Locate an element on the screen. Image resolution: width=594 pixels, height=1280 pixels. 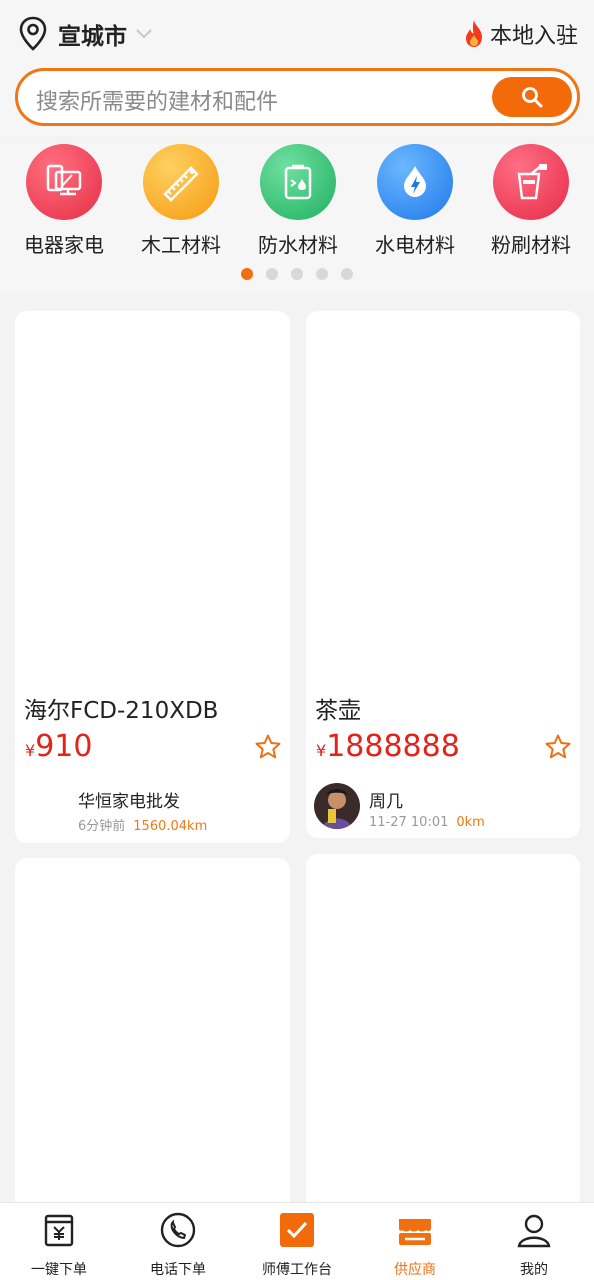
user-icon is located at coordinates (534, 1231).